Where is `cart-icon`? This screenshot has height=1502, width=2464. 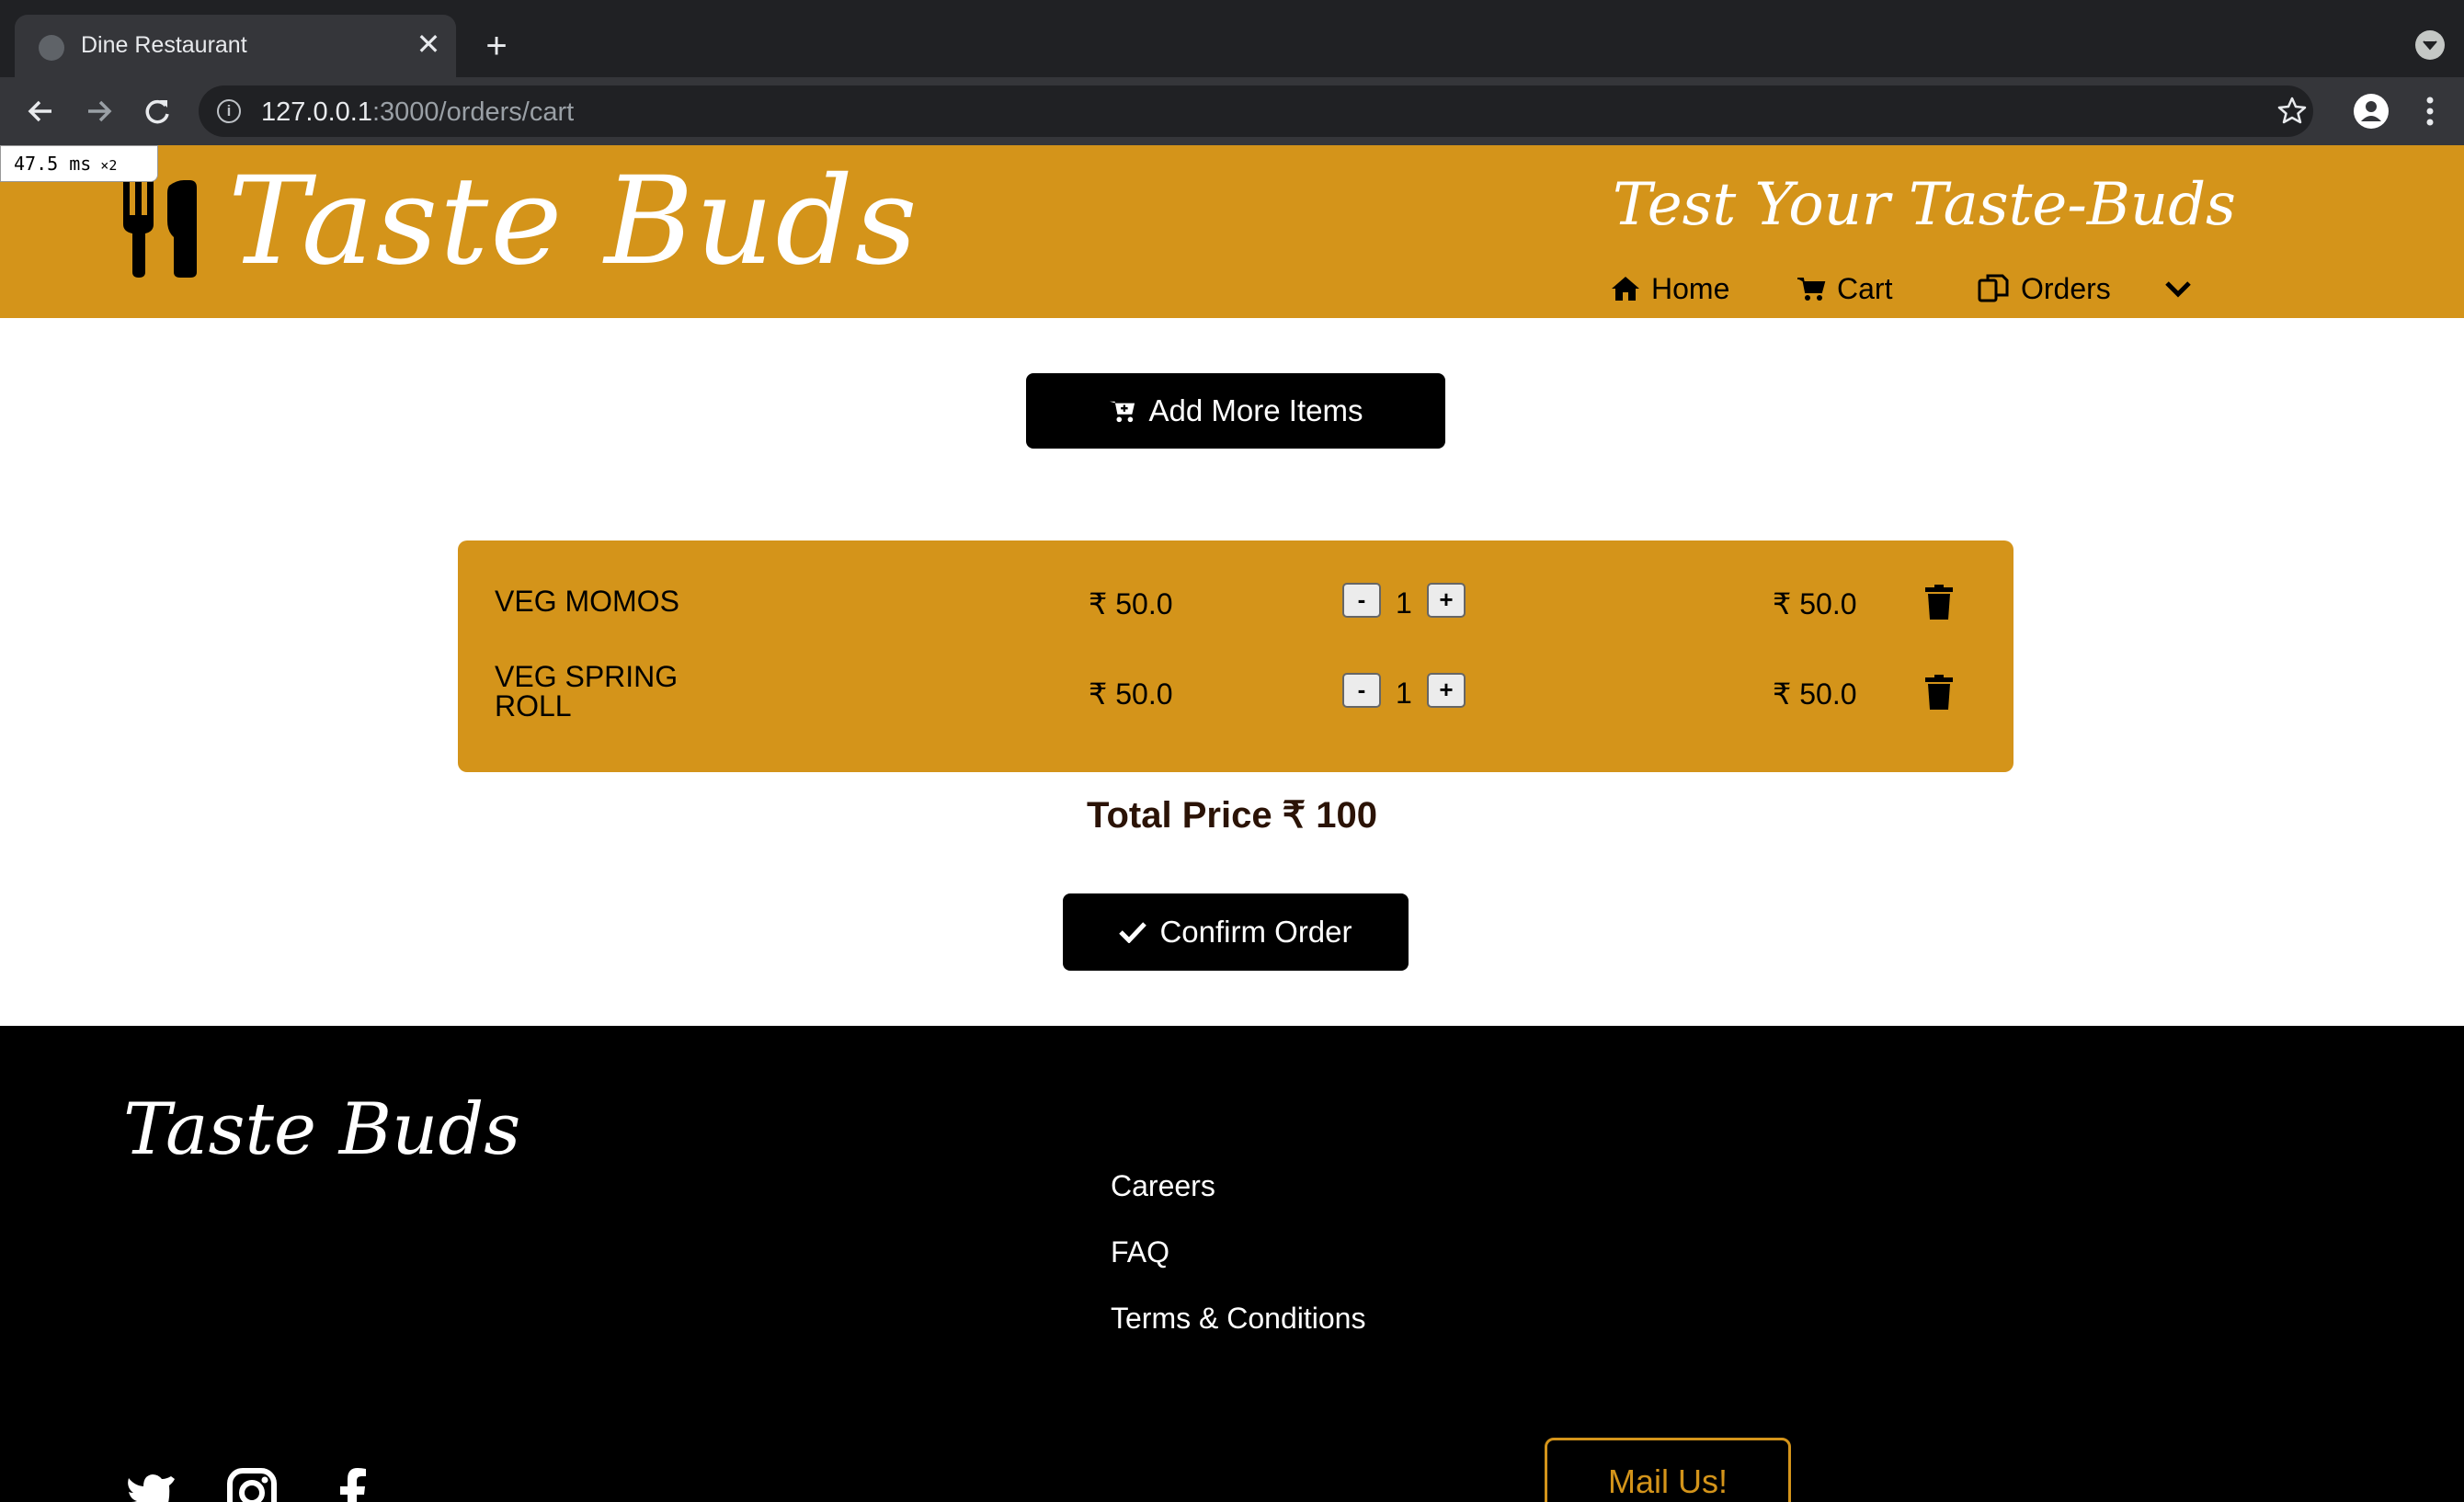 cart-icon is located at coordinates (1811, 289).